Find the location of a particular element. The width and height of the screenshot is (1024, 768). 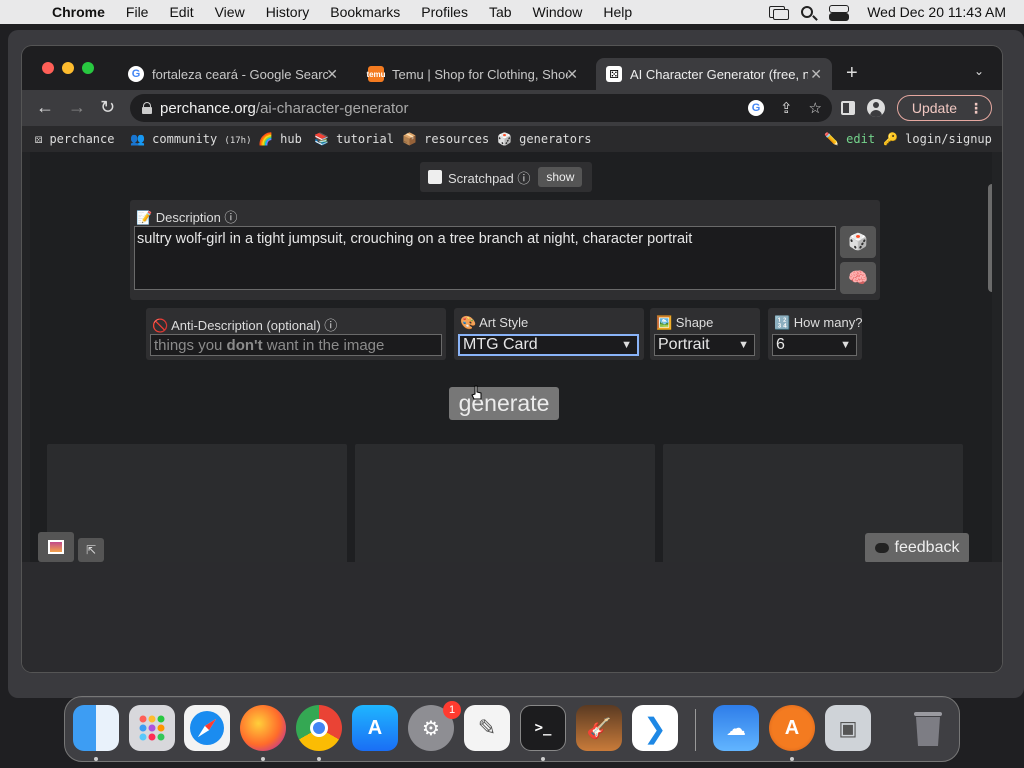

new-tab-button: + is located at coordinates (852, 73).